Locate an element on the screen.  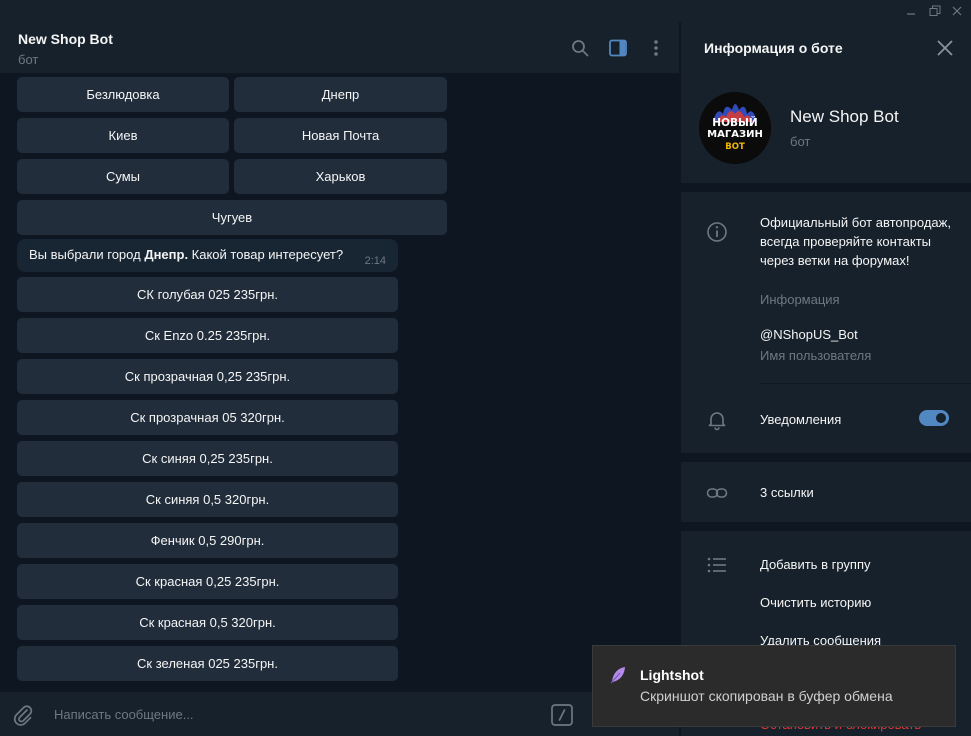
bot-commands-icon is located at coordinates (562, 715).